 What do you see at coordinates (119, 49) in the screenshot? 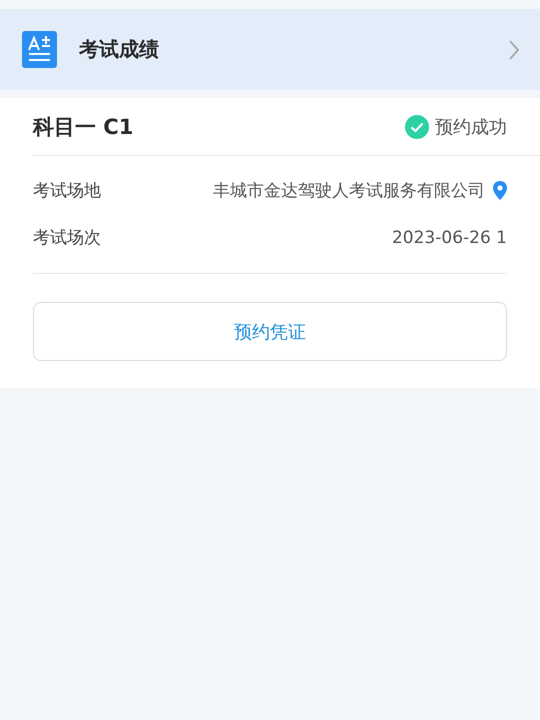
I see `header-title: 考试成绩` at bounding box center [119, 49].